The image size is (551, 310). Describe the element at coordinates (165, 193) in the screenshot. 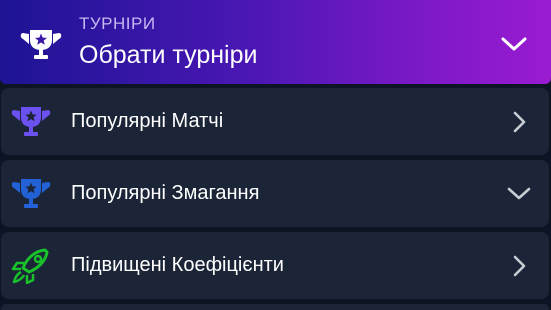

I see `menu-item-label: Популярні Змагання` at that location.